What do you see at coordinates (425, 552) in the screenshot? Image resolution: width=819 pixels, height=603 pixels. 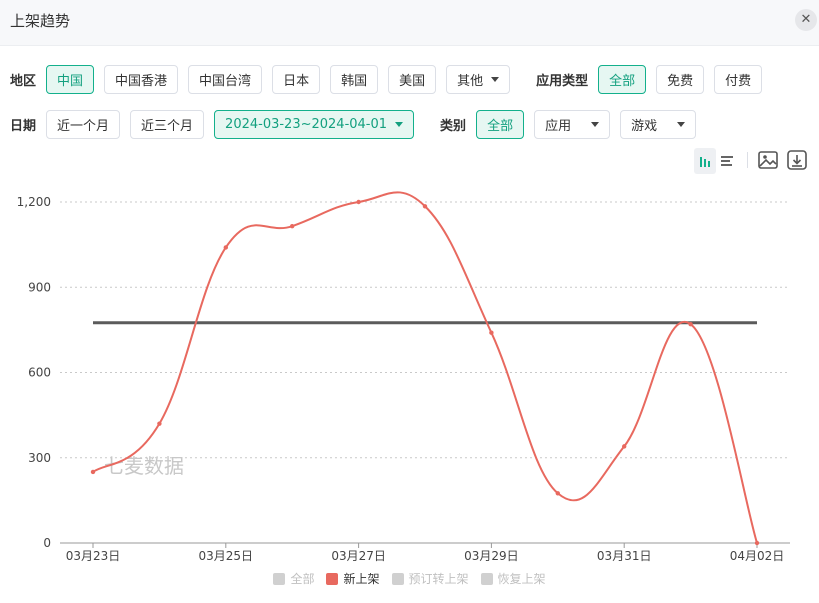 I see `x-axis: 03月23日 03月25日 03月27日 03月29日 03月31日 04月02日` at bounding box center [425, 552].